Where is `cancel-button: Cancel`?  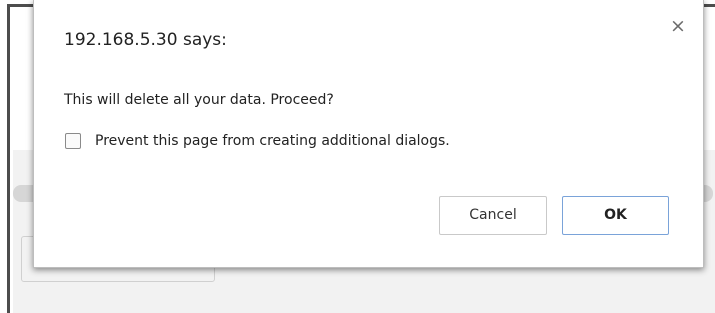 cancel-button: Cancel is located at coordinates (493, 215).